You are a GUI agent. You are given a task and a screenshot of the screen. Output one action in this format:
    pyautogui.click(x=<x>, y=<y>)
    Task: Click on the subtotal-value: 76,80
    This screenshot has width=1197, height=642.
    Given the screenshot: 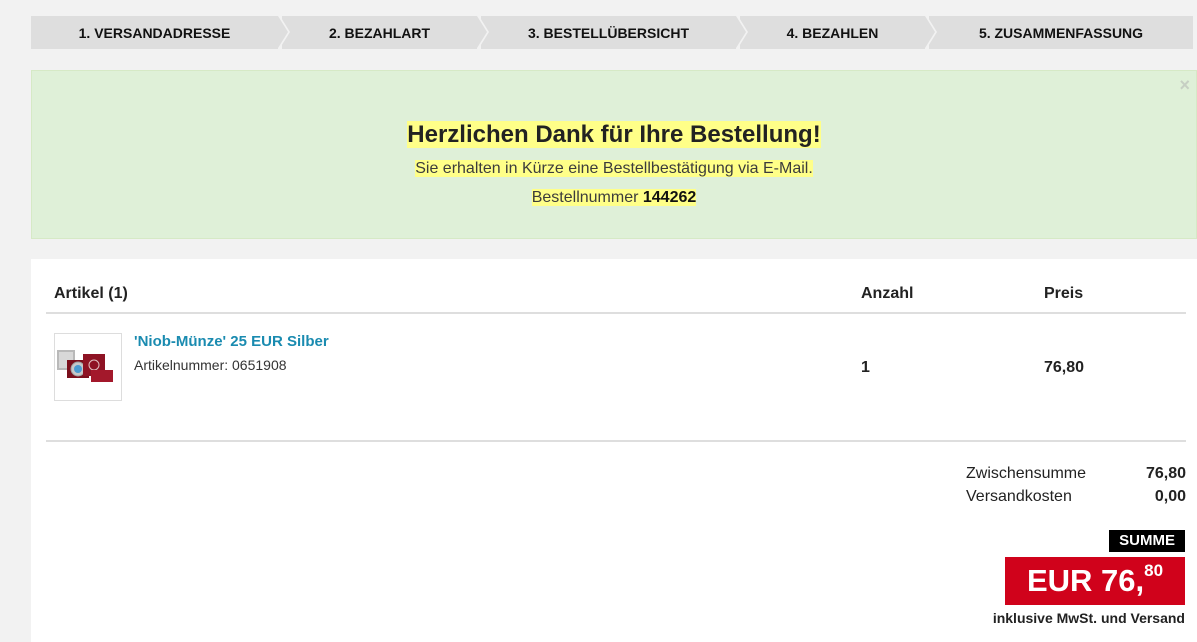 What is the action you would take?
    pyautogui.click(x=1165, y=473)
    